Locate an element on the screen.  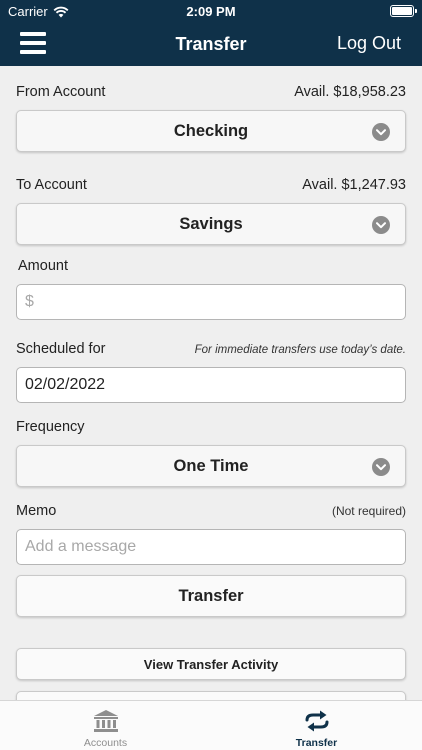
to-account-label-row: To Account Avail. $1,247.93 is located at coordinates (211, 185).